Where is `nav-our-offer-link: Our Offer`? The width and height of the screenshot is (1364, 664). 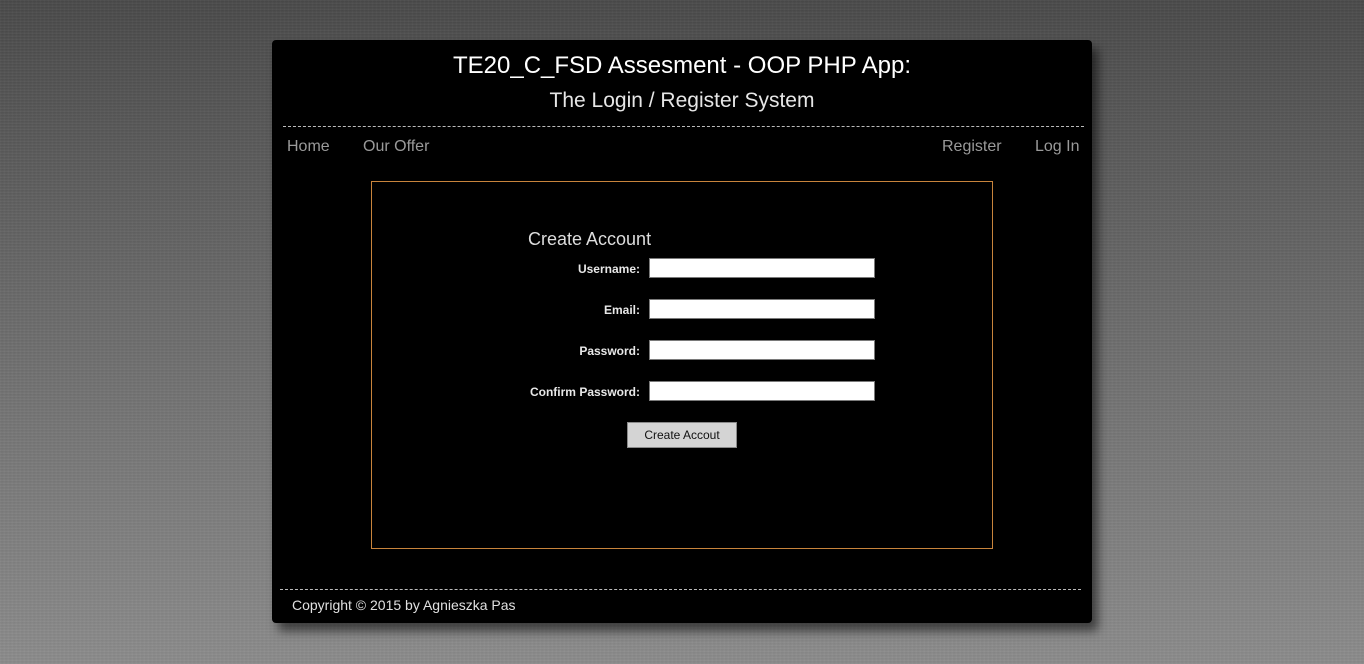
nav-our-offer-link: Our Offer is located at coordinates (396, 147).